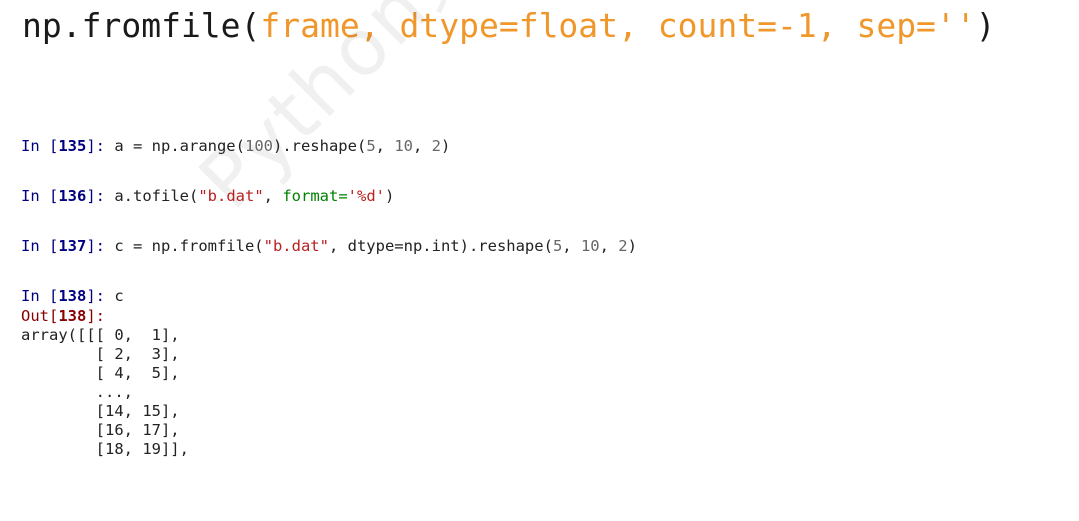 The image size is (1079, 521). What do you see at coordinates (68, 146) in the screenshot?
I see `in-prompt: In [135]:` at bounding box center [68, 146].